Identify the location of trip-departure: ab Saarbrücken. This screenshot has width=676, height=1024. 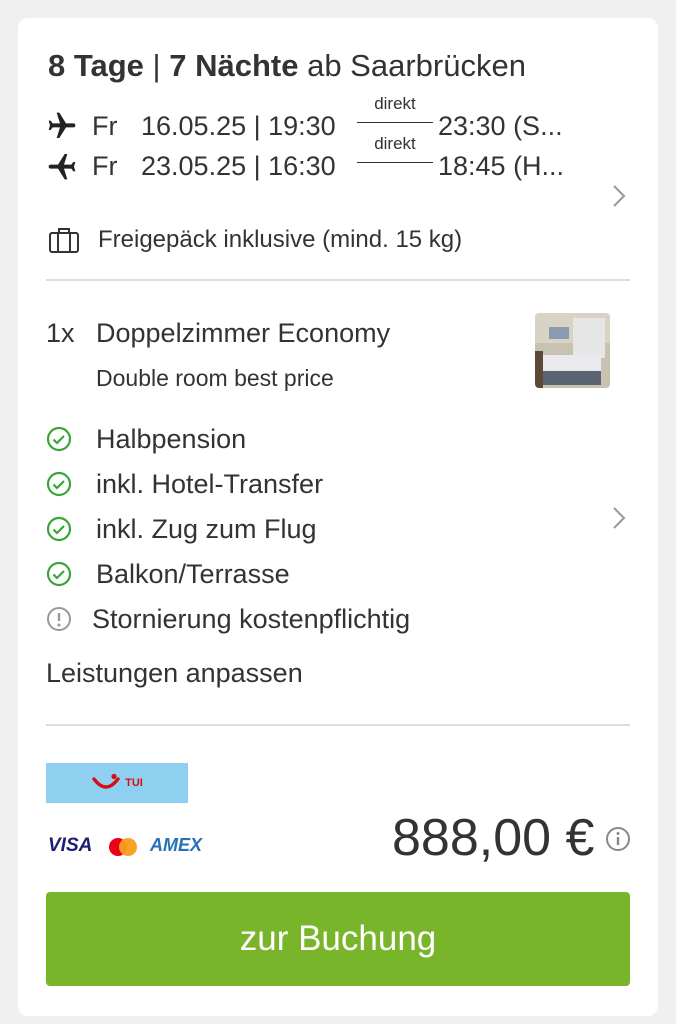
(416, 65).